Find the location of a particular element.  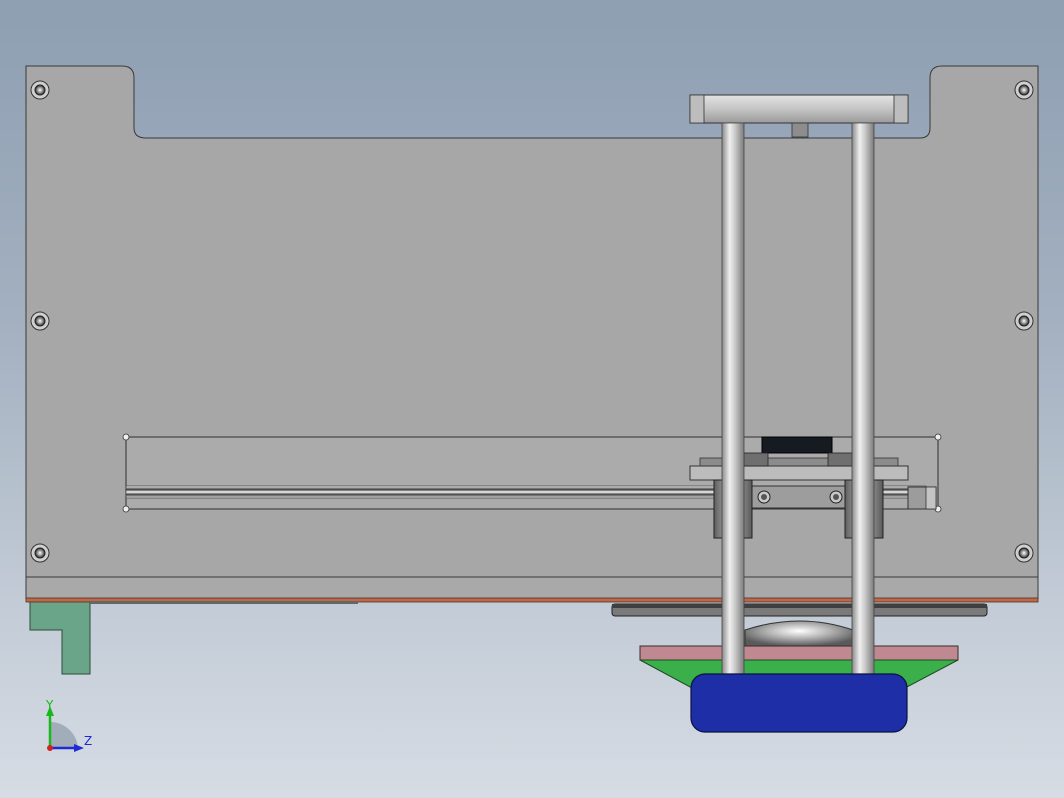

frame-lower-strip is located at coordinates (532, 588).